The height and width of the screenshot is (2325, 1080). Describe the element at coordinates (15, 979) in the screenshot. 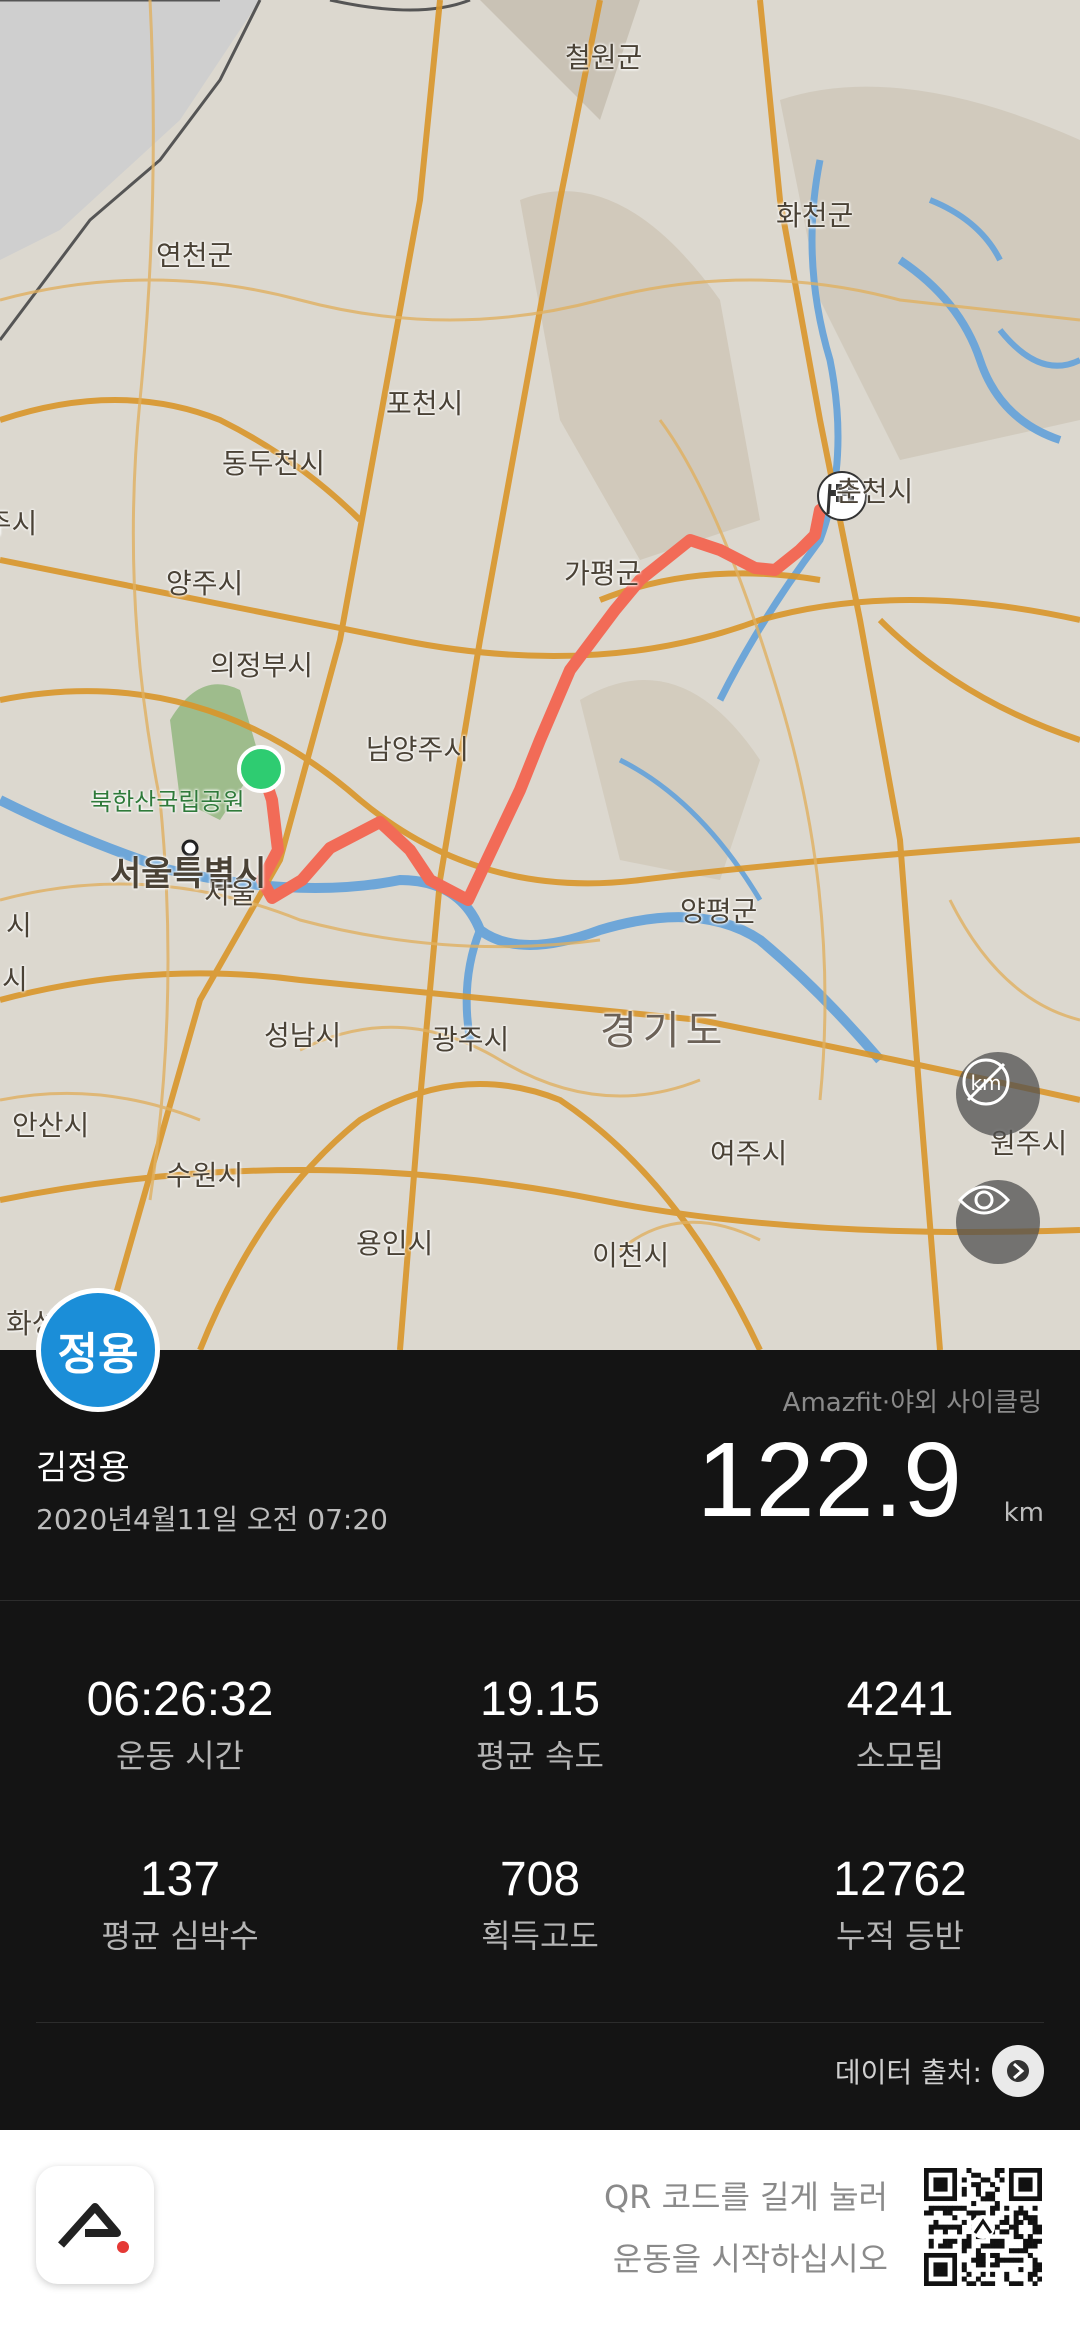

I see `map-label-partial-left-2: 시` at that location.